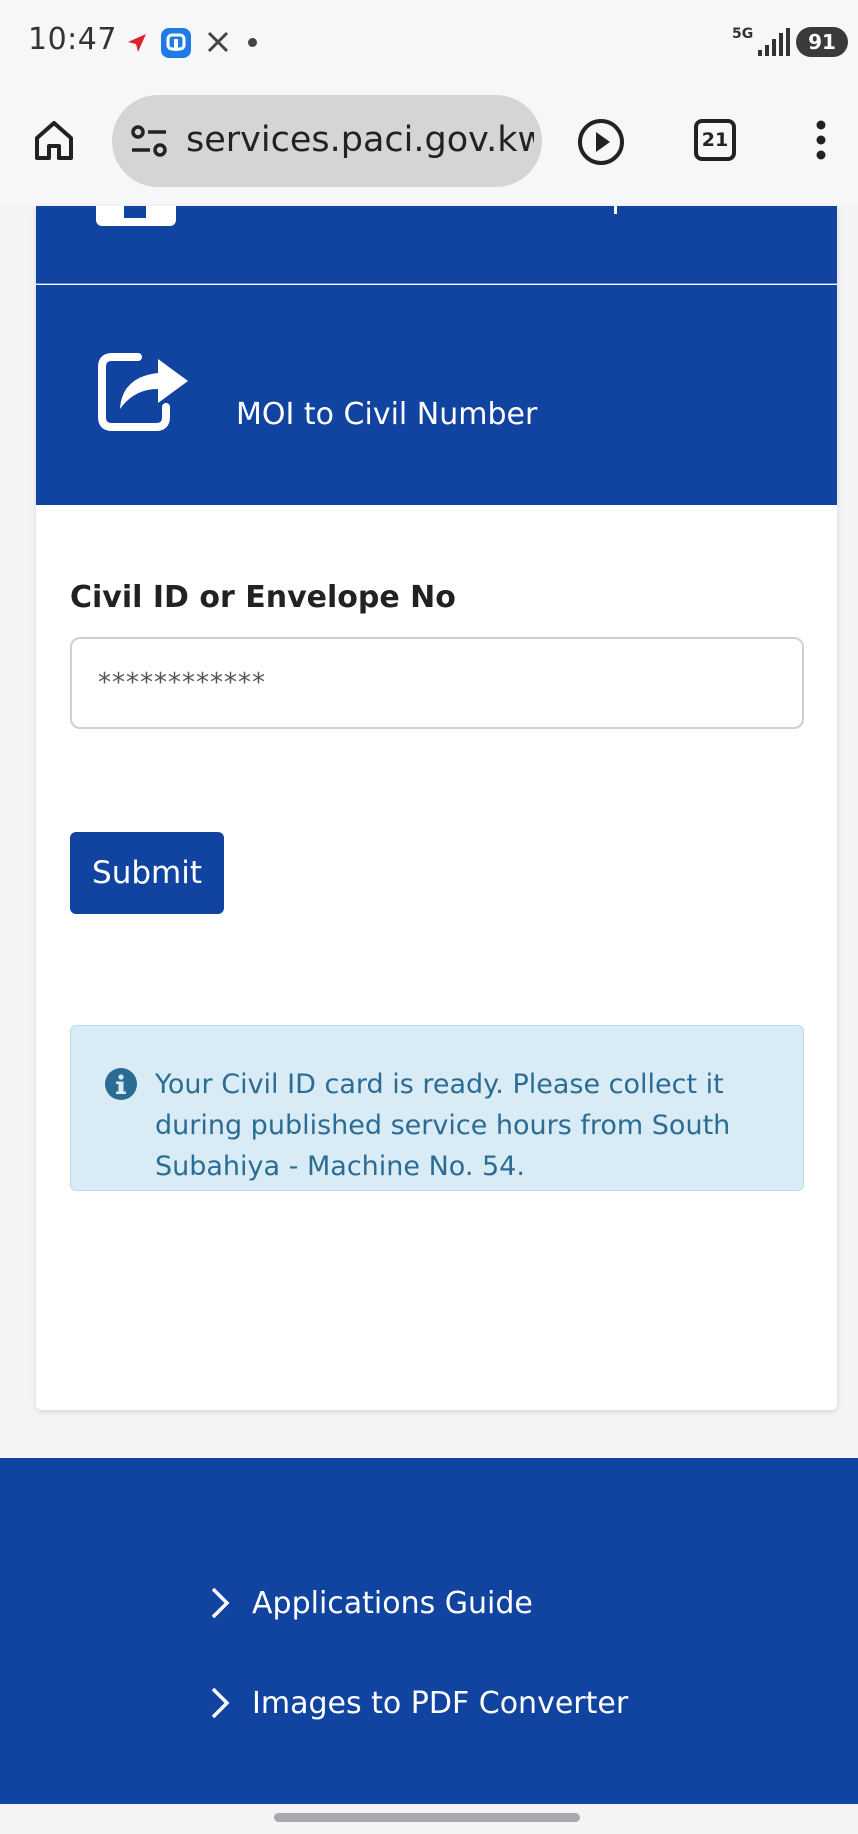  I want to click on signal-icon, so click(774, 42).